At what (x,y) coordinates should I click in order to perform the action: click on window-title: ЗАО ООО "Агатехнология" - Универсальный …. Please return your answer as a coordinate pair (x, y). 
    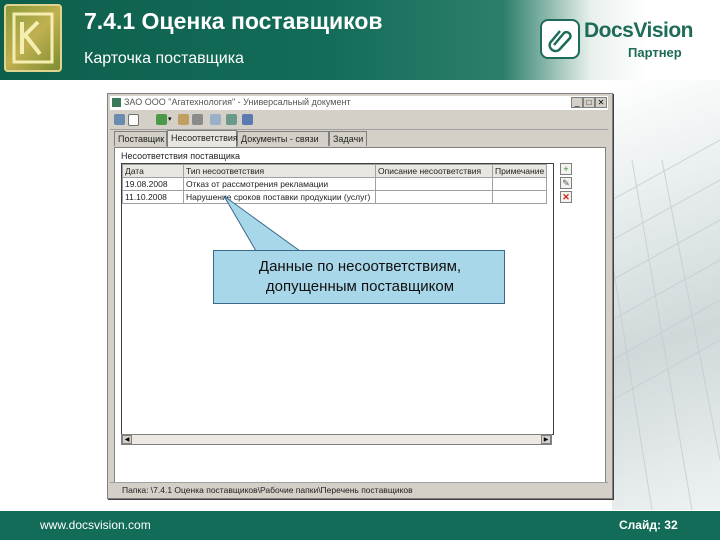
    Looking at the image, I should click on (237, 102).